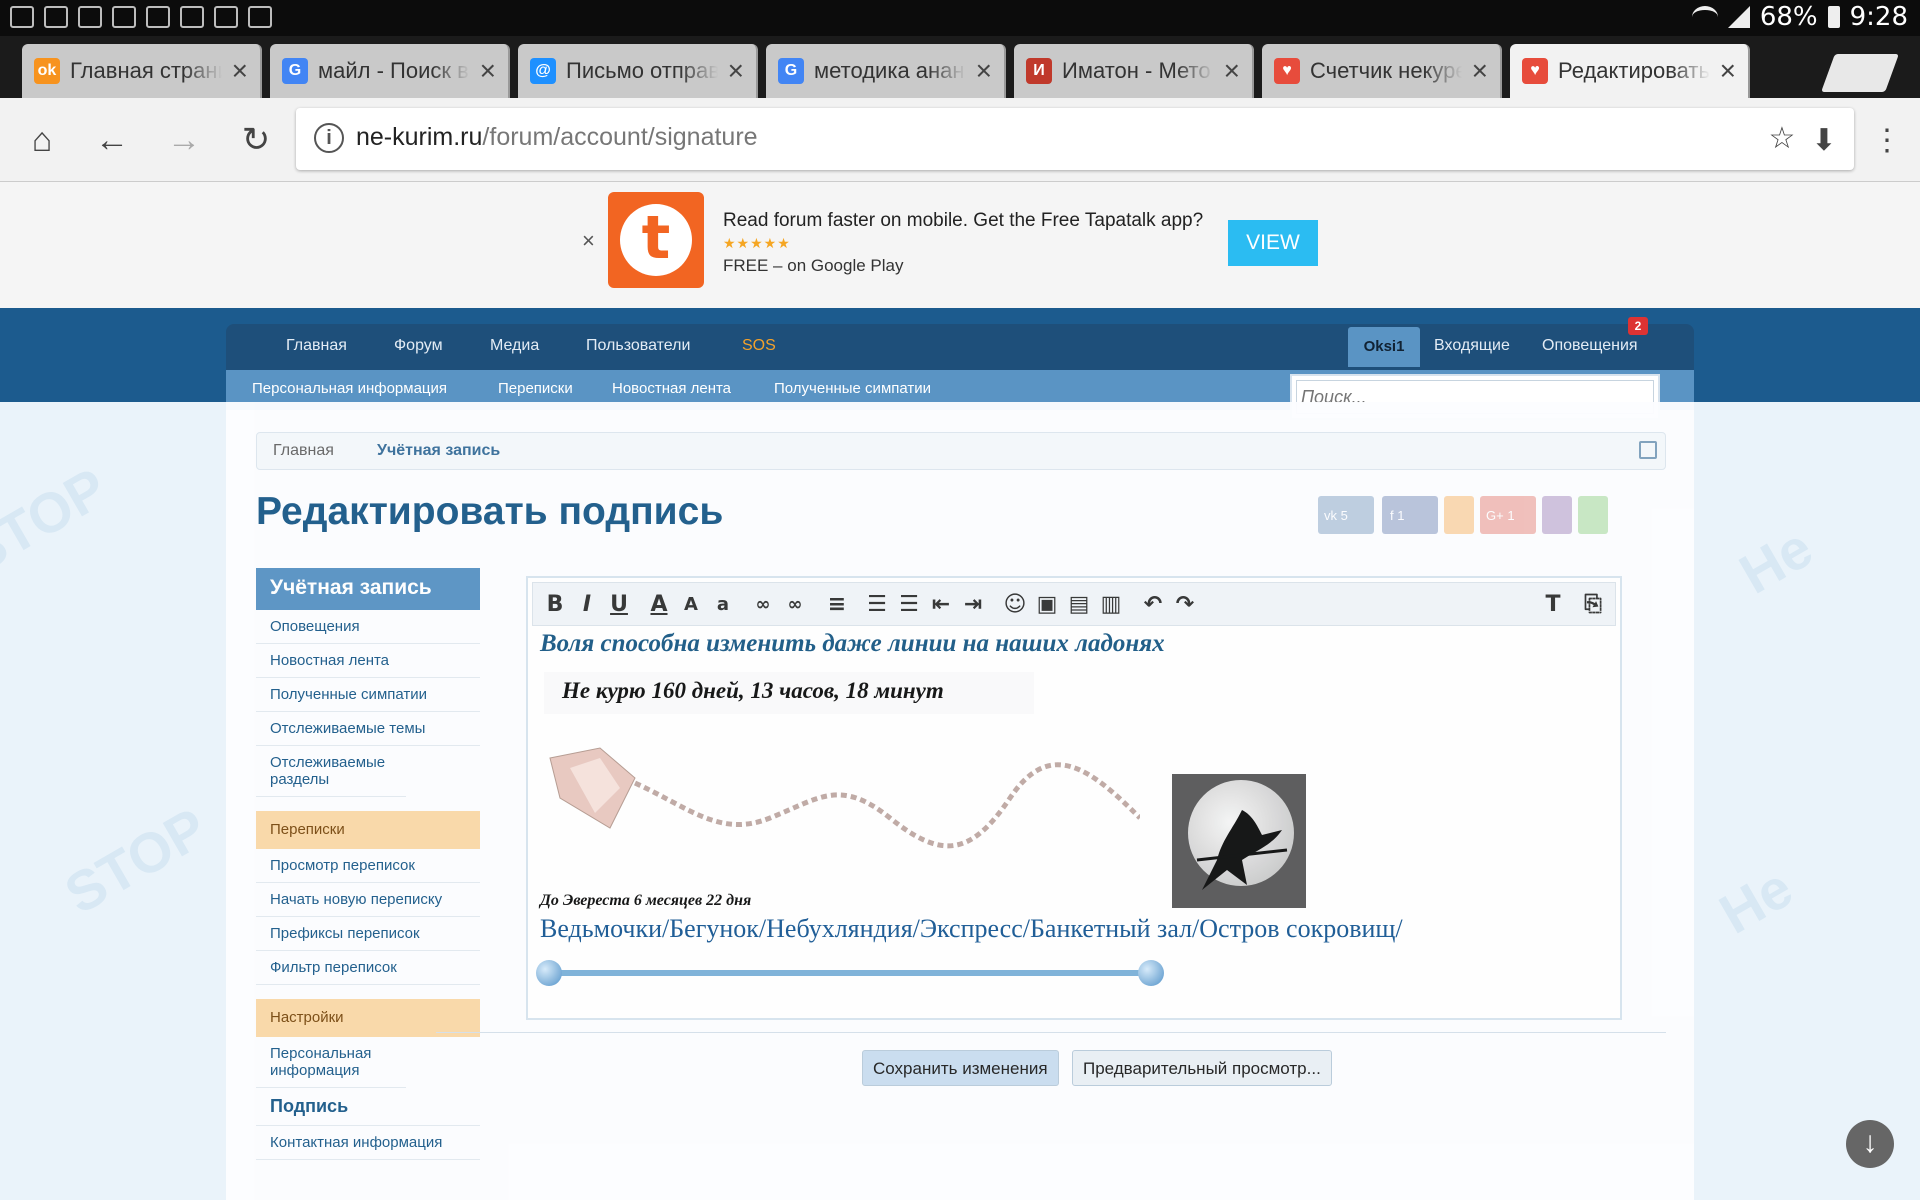 The image size is (1920, 1200). Describe the element at coordinates (1111, 605) in the screenshot. I see `insert-icon: ▥` at that location.